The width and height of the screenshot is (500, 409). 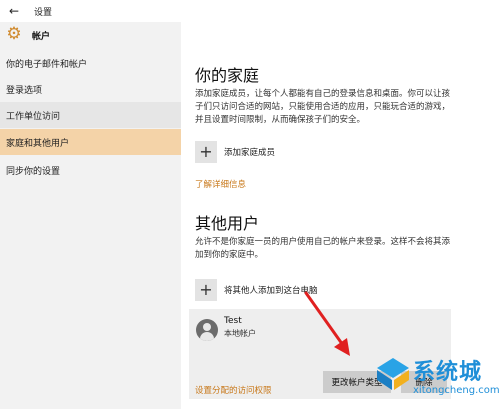 I want to click on sidebar-item-family-other-users: 家庭和其他用户, so click(x=90, y=142).